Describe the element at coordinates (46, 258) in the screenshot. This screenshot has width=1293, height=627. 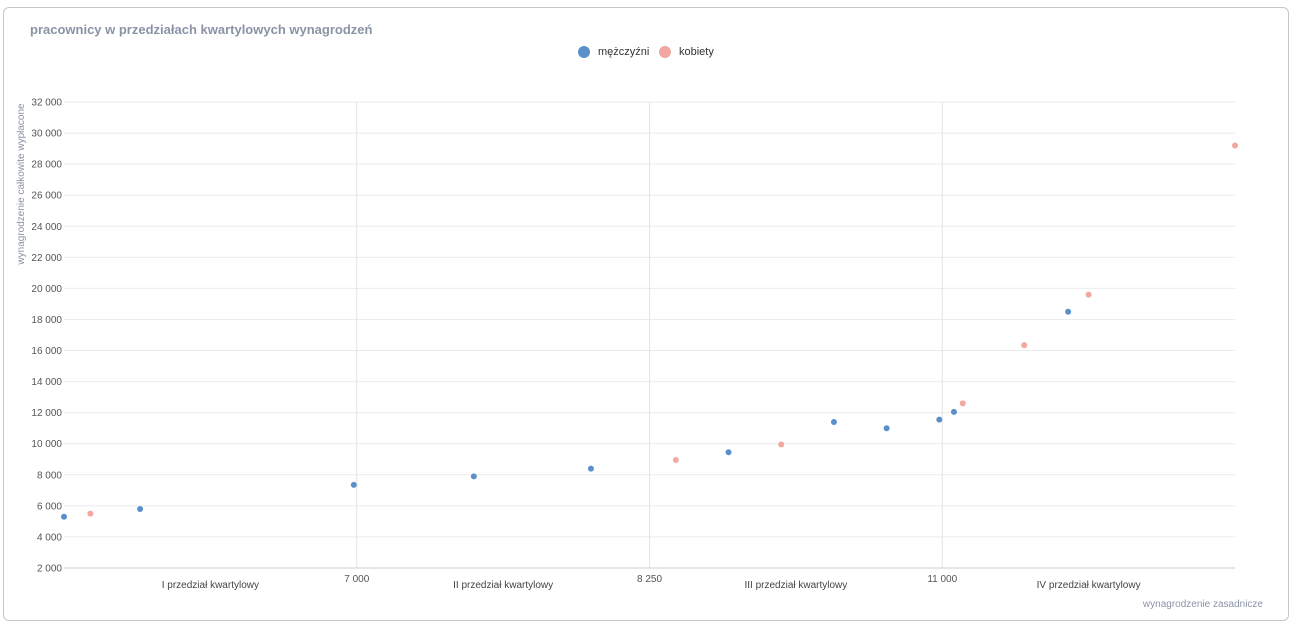
I see `y-tick-label: 22 000` at that location.